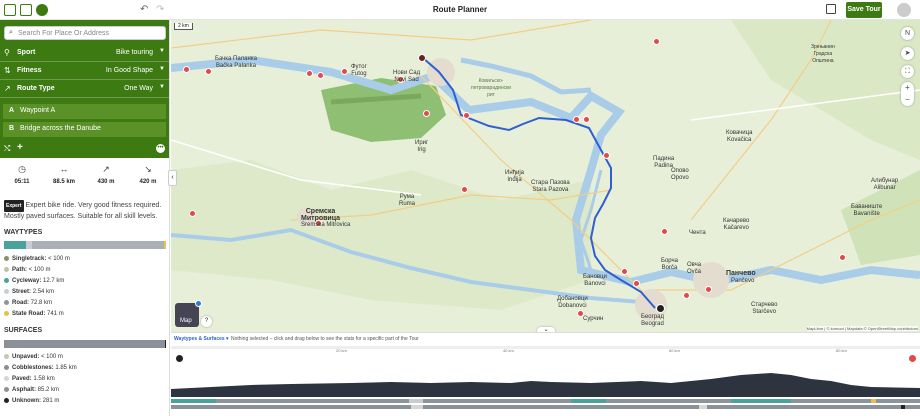  I want to click on place-label: Бановци Banovci, so click(595, 280).